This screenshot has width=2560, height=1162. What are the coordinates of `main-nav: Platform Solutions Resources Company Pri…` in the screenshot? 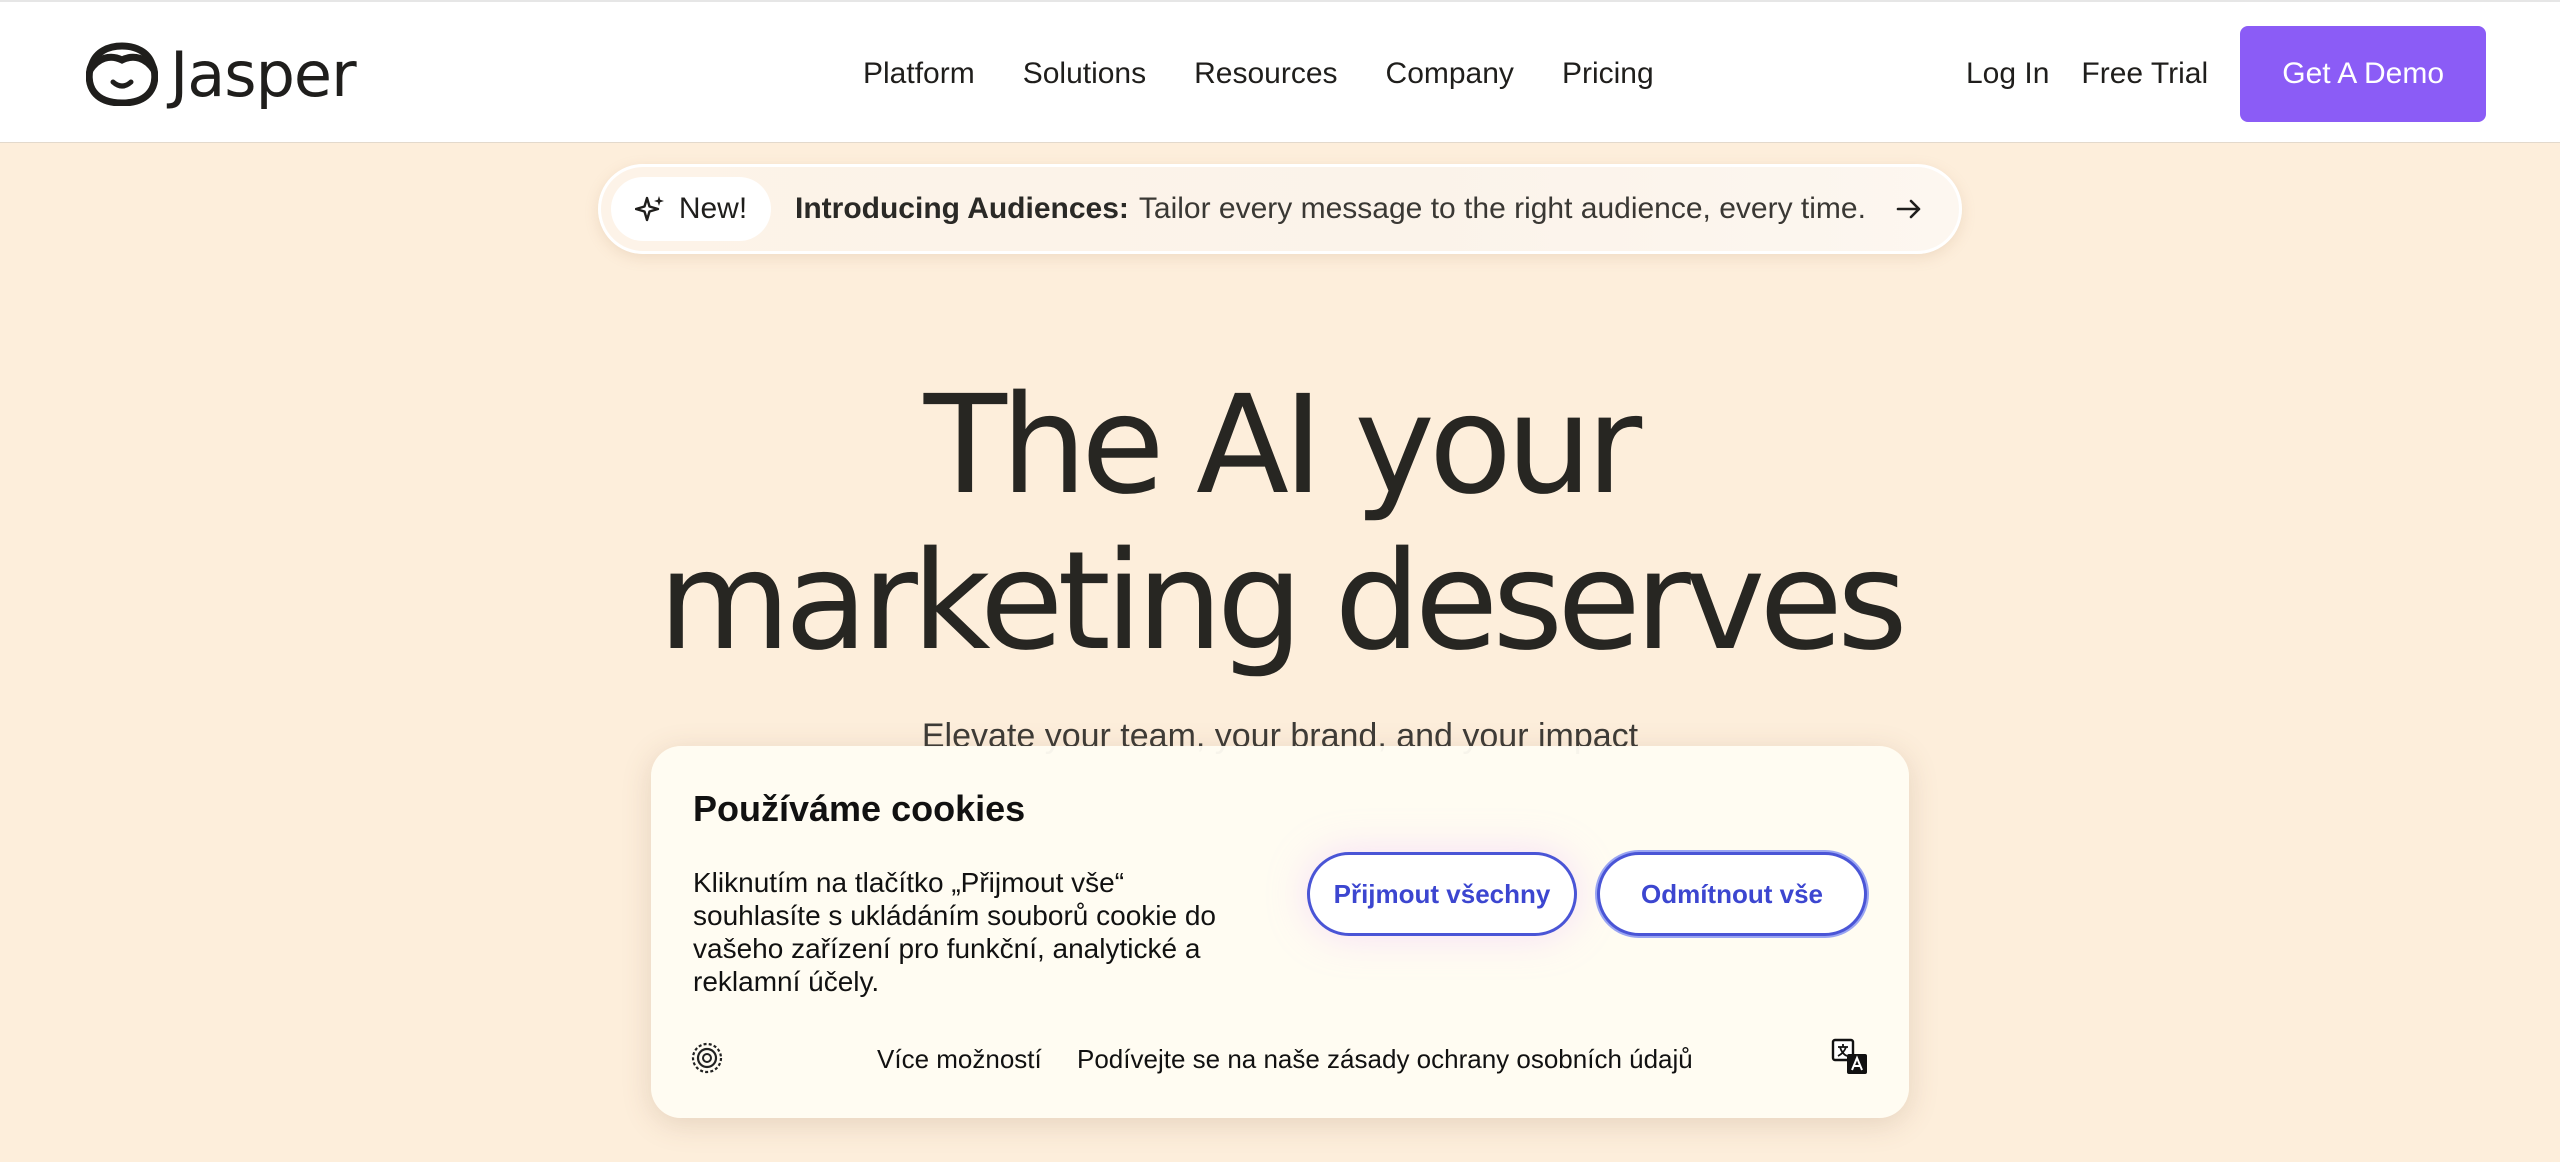 It's located at (1258, 74).